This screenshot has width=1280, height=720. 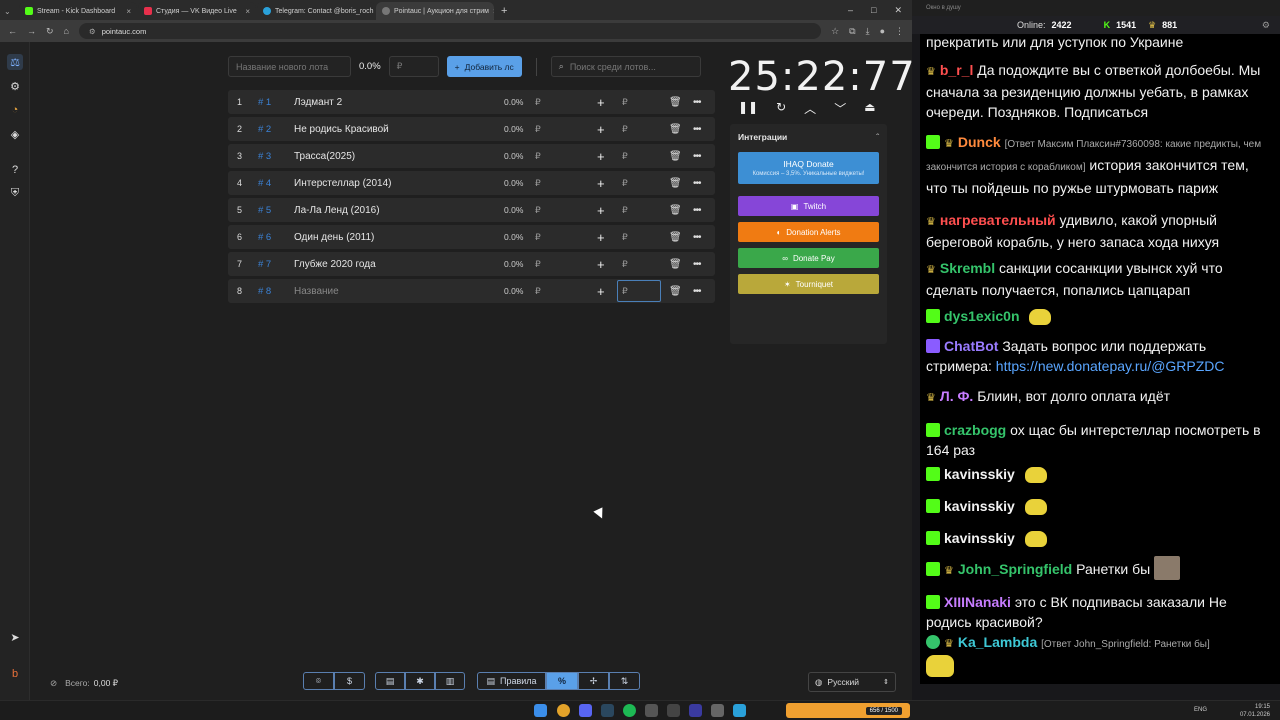 I want to click on chat-username: Dunck, so click(x=979, y=142).